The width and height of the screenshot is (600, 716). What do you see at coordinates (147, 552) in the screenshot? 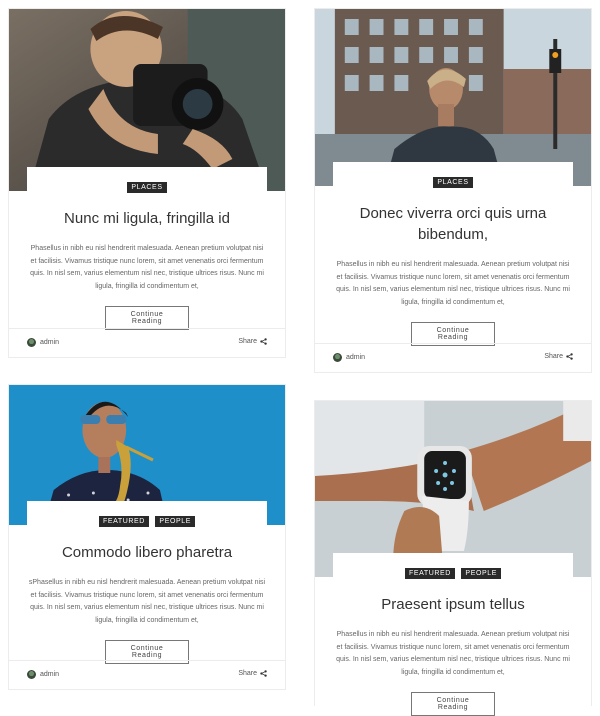
I see `post-title: Commodo libero pharetra` at bounding box center [147, 552].